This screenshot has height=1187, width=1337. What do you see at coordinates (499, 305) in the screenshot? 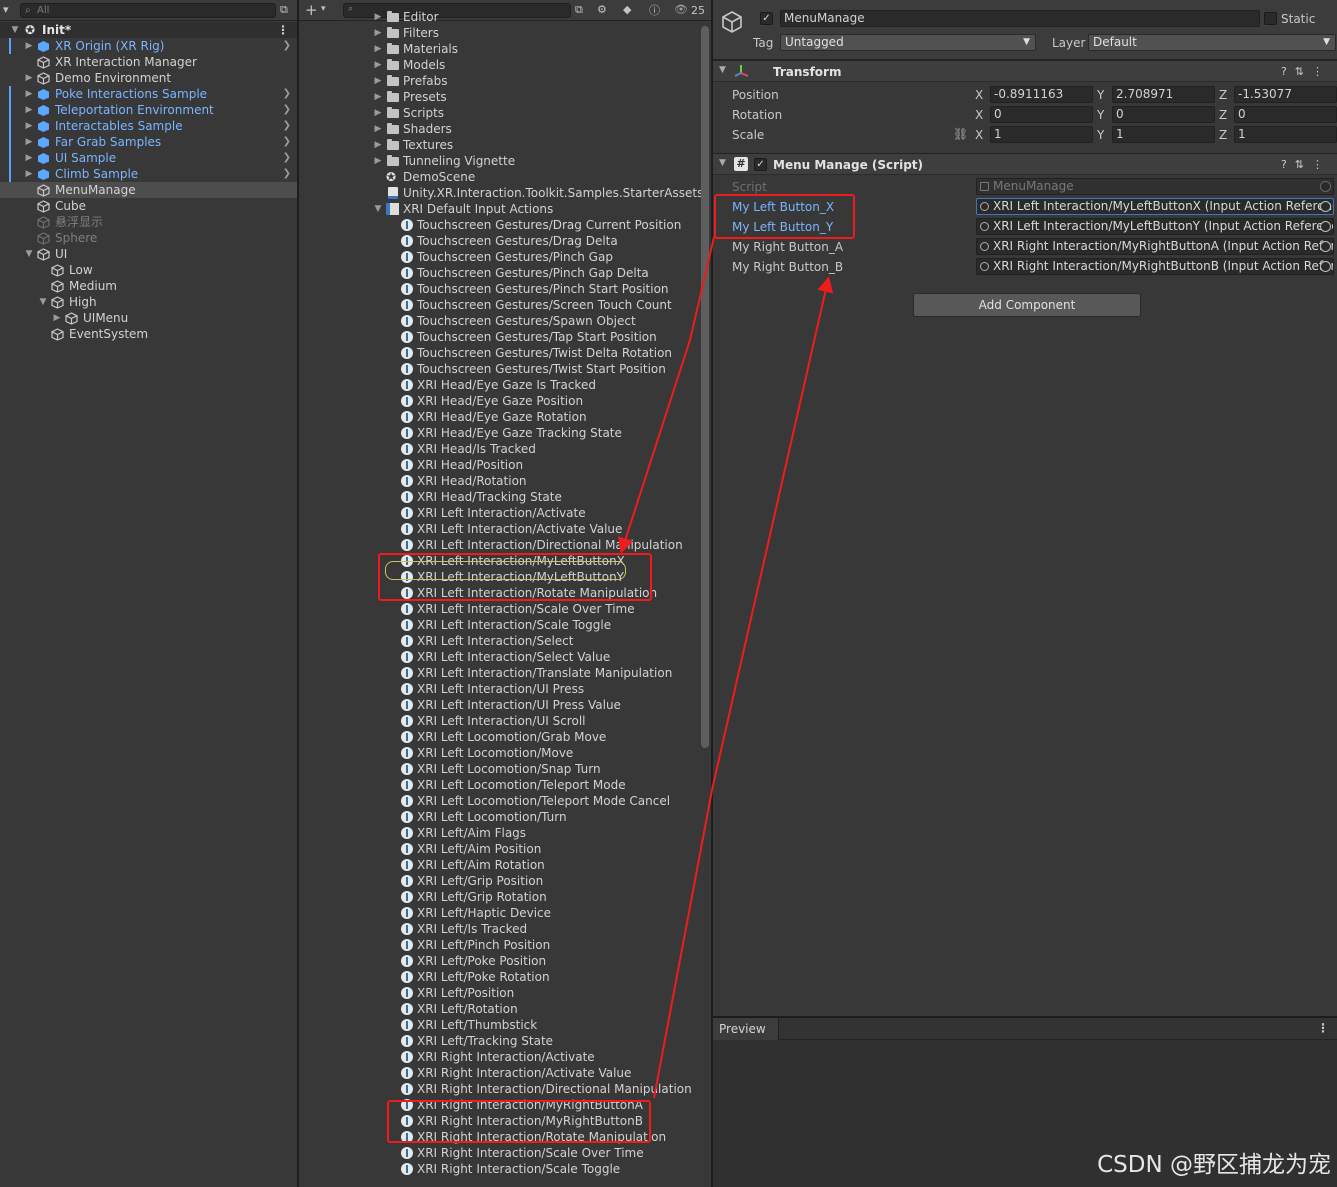
I see `input-action-item: Touchscreen Gestures/Screen Touch Count` at bounding box center [499, 305].